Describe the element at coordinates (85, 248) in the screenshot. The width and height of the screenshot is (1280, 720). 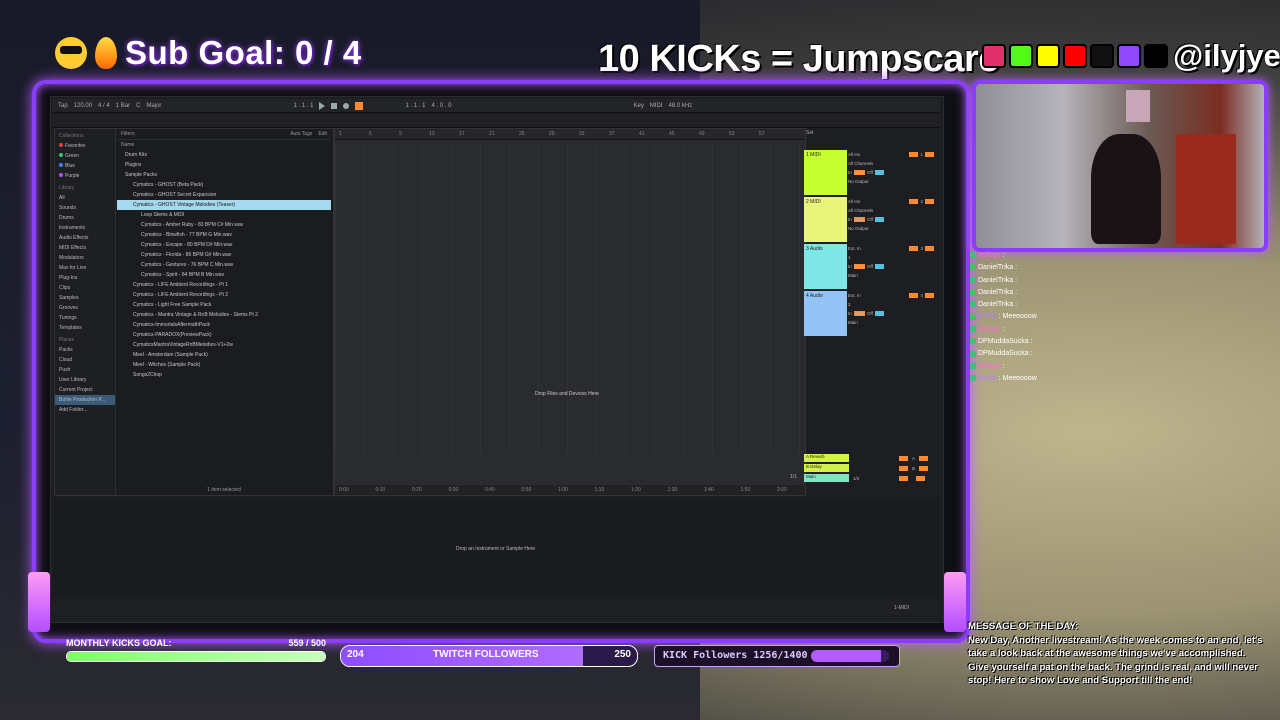
I see `library-item: MIDI Effects` at that location.